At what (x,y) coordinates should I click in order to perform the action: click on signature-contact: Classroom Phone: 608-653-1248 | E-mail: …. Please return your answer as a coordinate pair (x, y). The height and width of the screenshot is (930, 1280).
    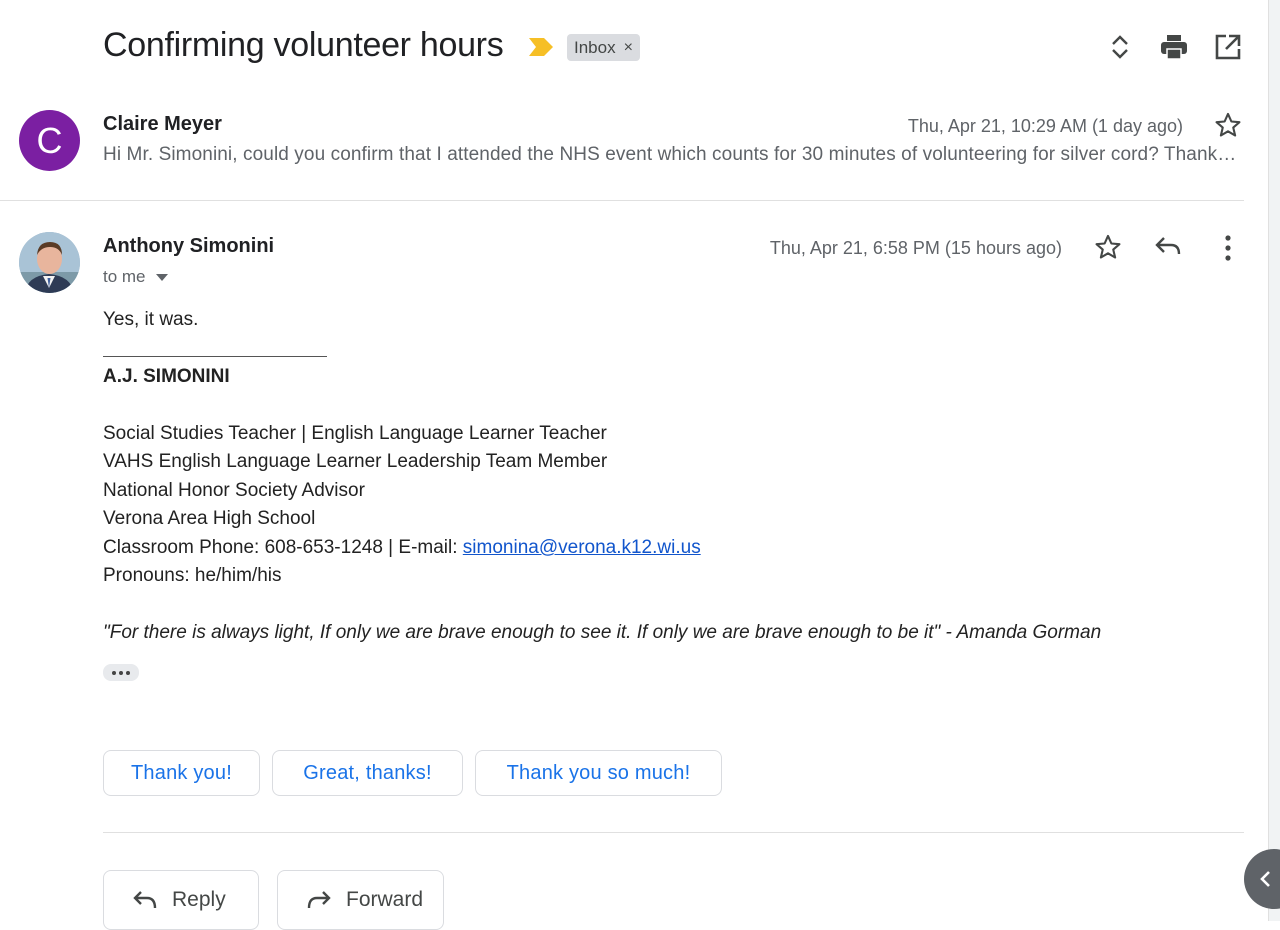
    Looking at the image, I should click on (402, 548).